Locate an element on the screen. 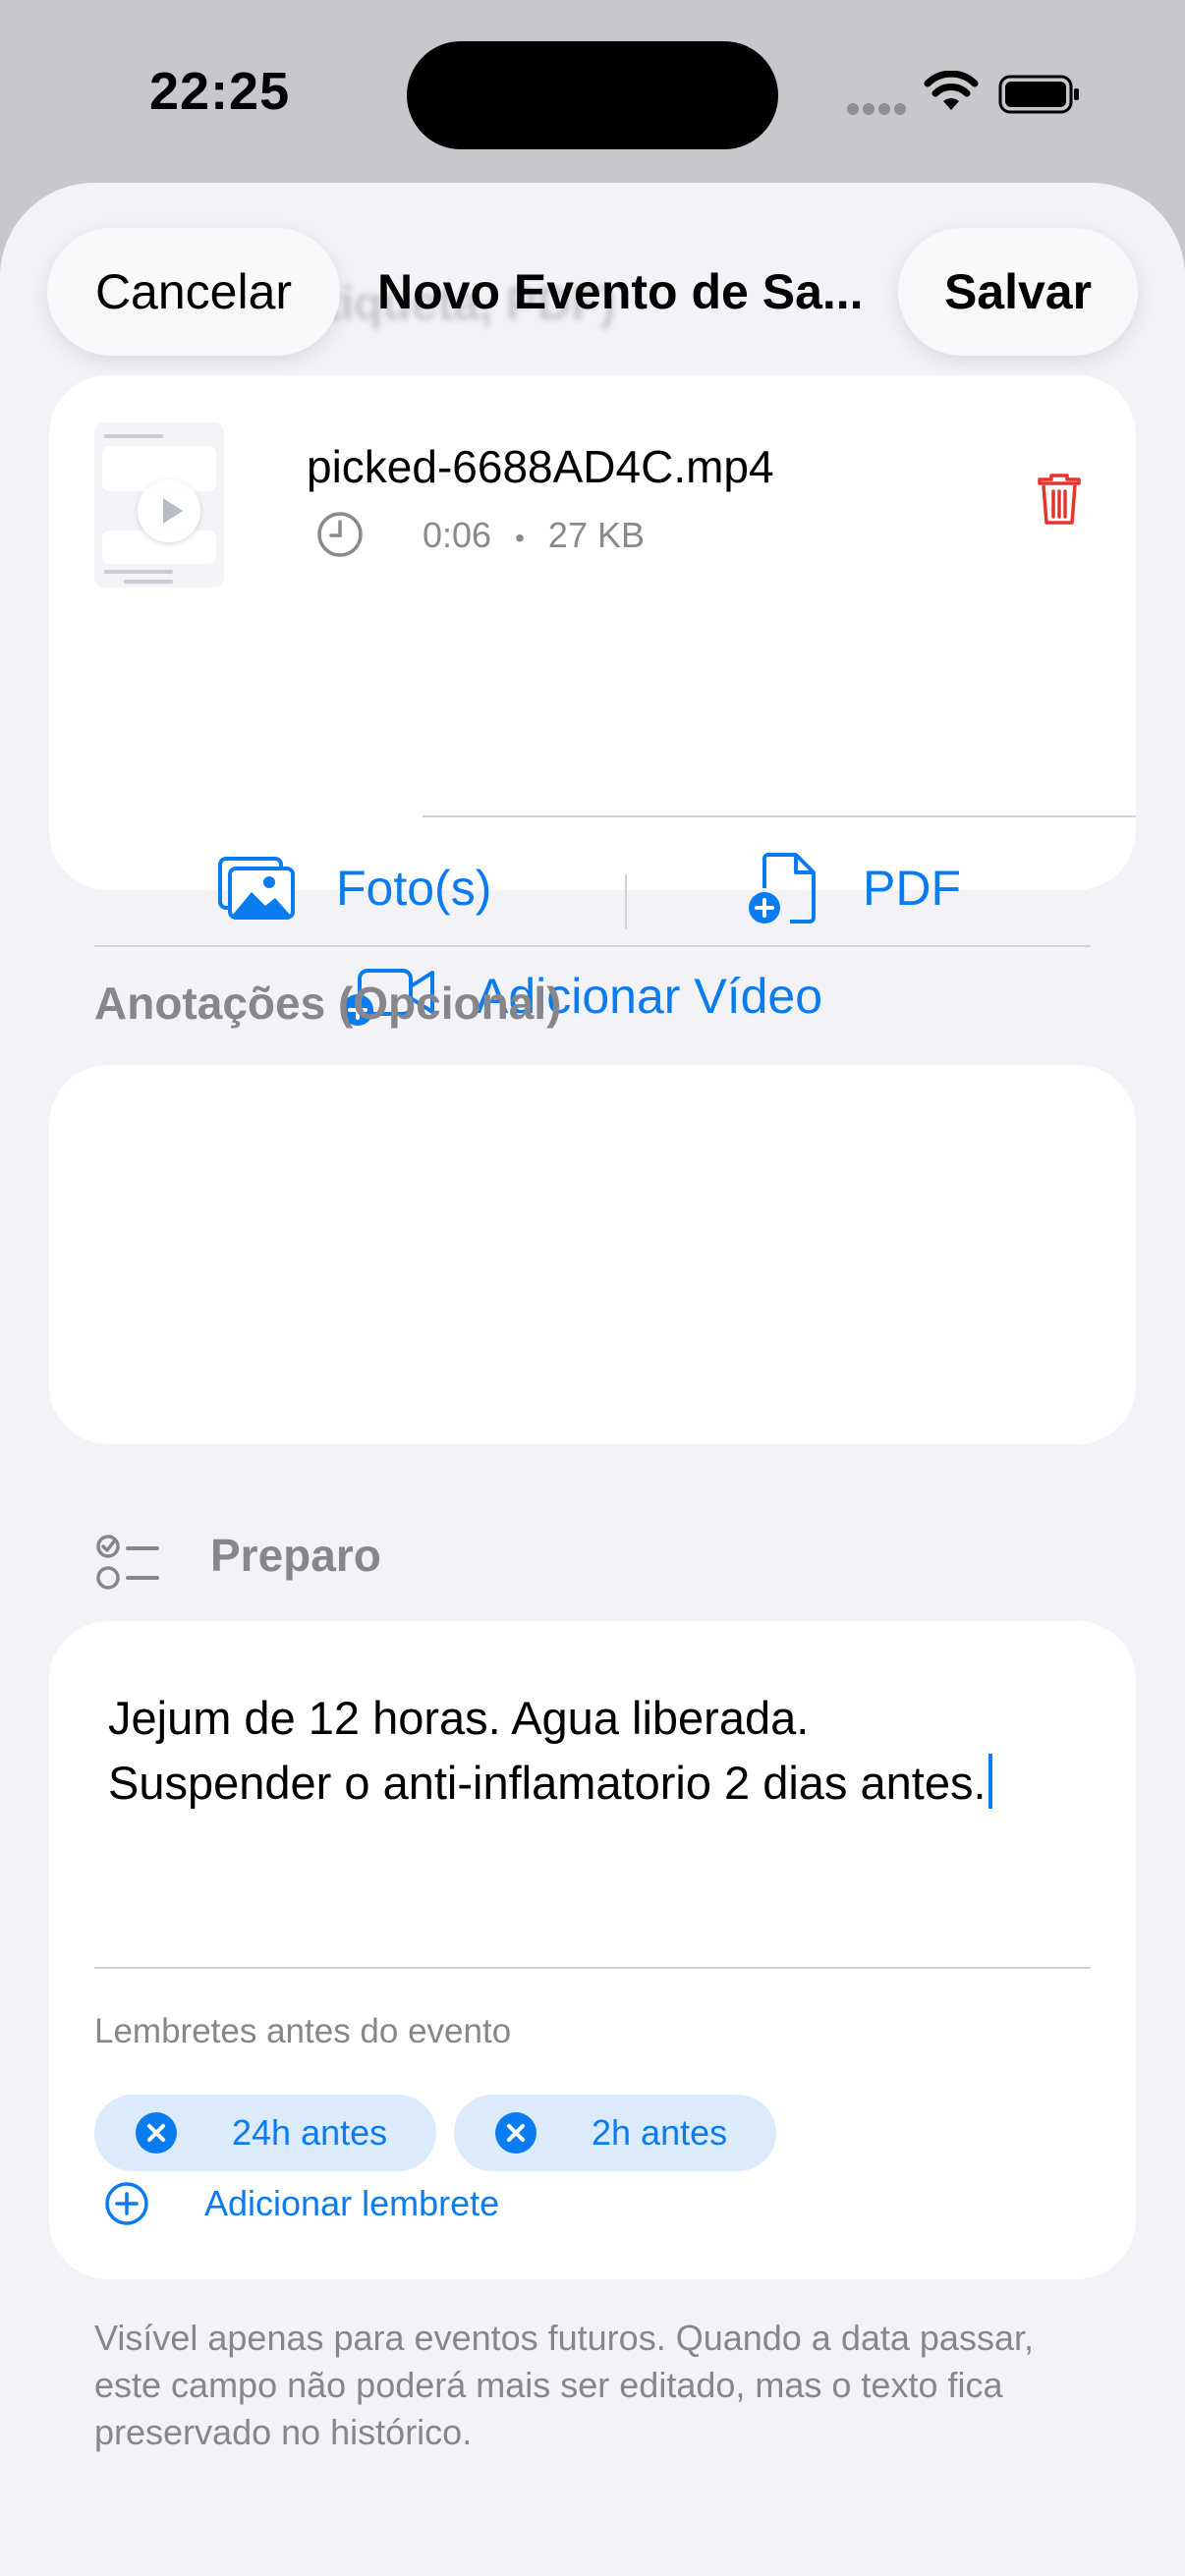 This screenshot has height=2576, width=1185. reminder-chip: 24h antes is located at coordinates (265, 2133).